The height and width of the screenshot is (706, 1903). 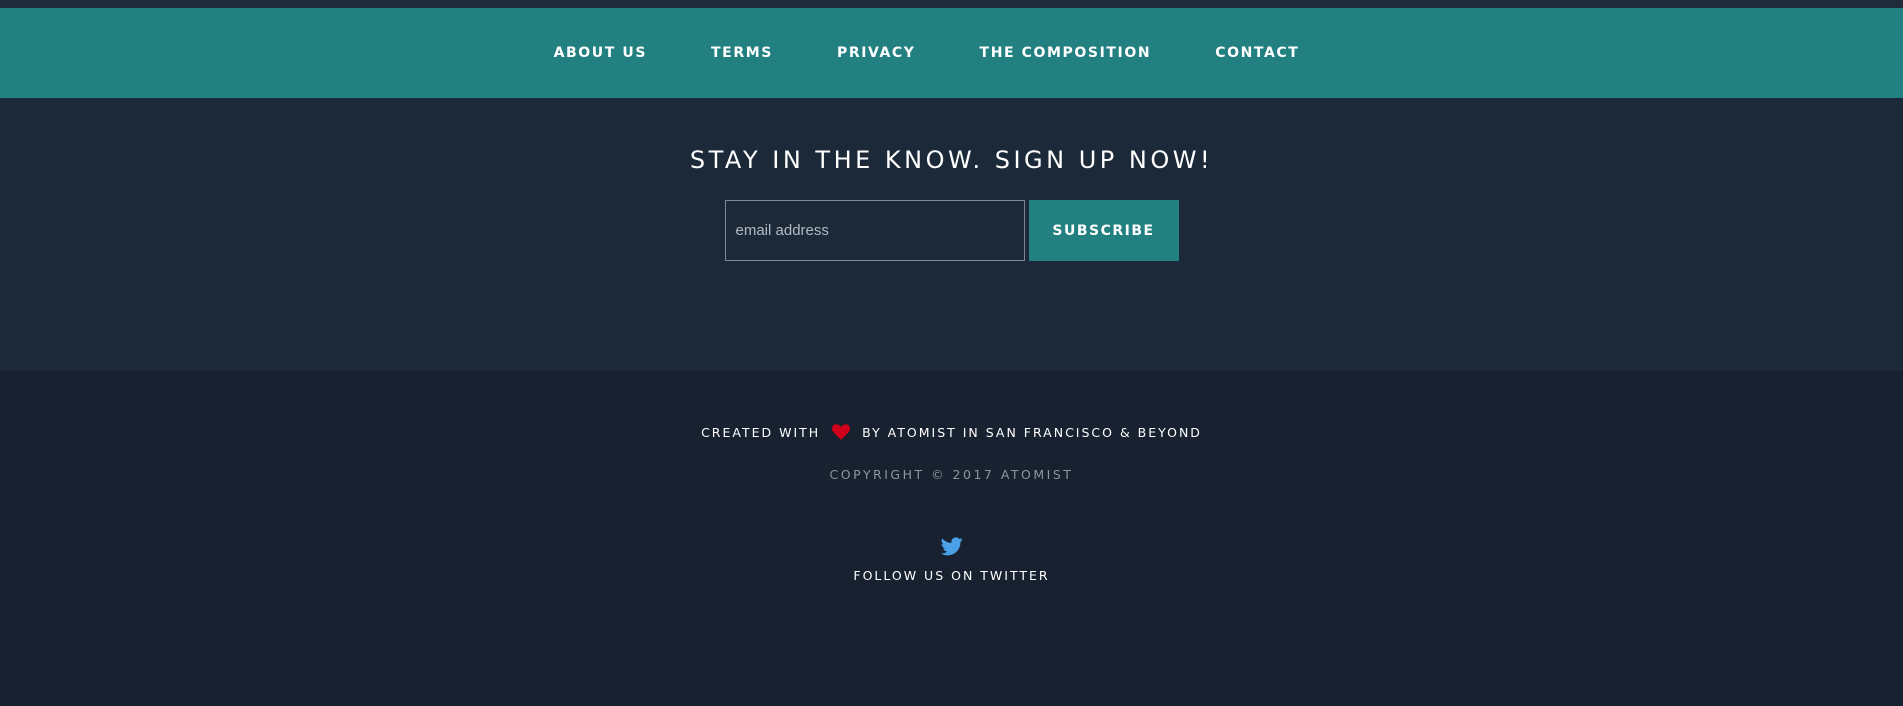 I want to click on signup-heading: STAY IN THE KNOW. SIGN UP NOW!, so click(x=951, y=160).